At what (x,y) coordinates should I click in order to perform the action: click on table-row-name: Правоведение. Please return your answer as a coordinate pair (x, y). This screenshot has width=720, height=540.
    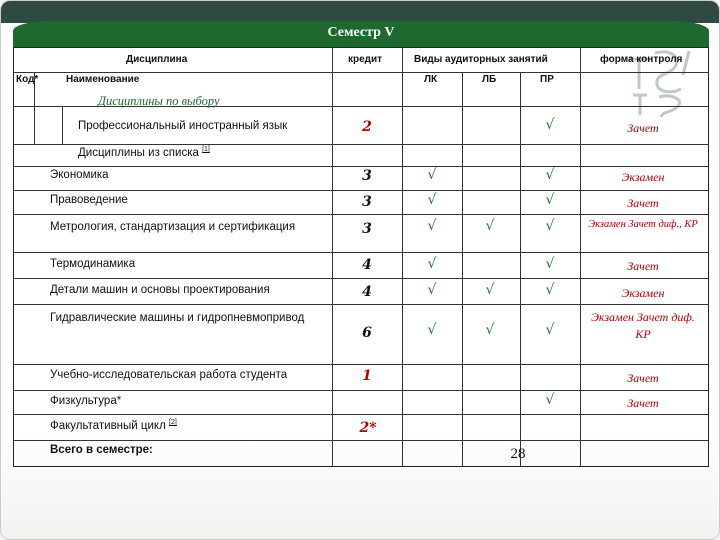
    Looking at the image, I should click on (89, 200).